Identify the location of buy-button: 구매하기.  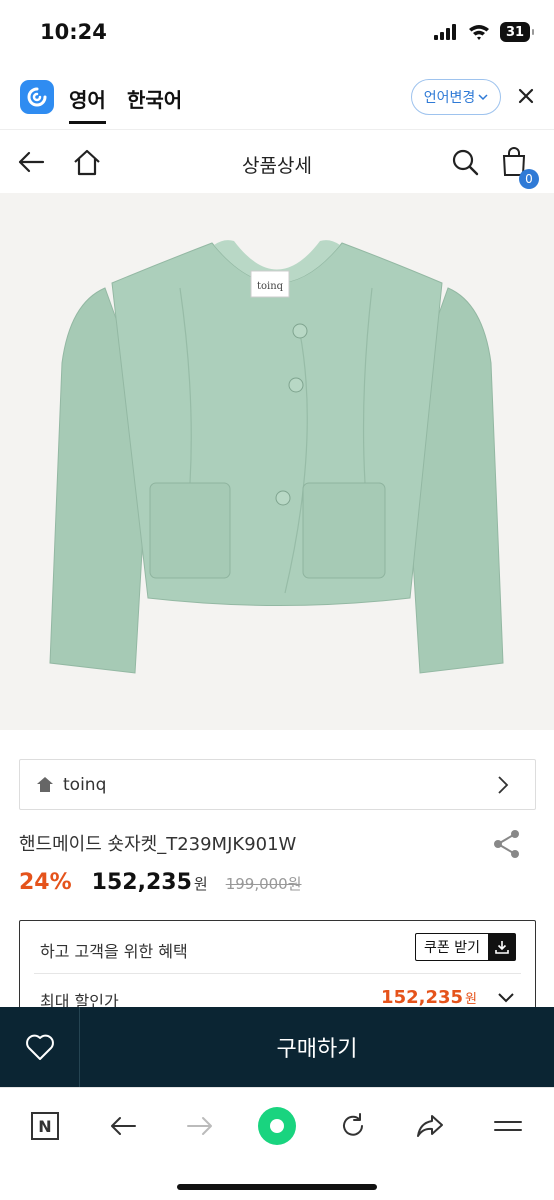
(317, 1047).